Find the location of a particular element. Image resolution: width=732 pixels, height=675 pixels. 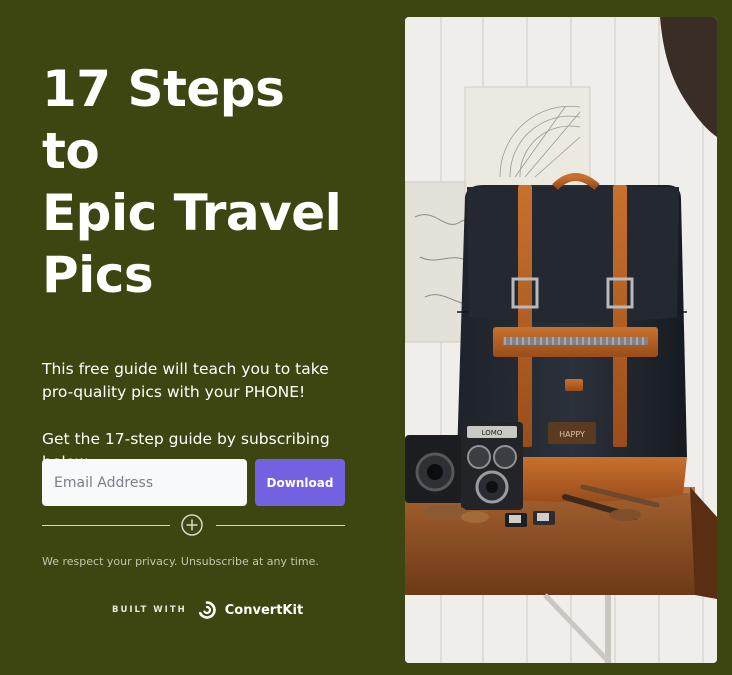

subscribe-form: Download is located at coordinates (193, 482).